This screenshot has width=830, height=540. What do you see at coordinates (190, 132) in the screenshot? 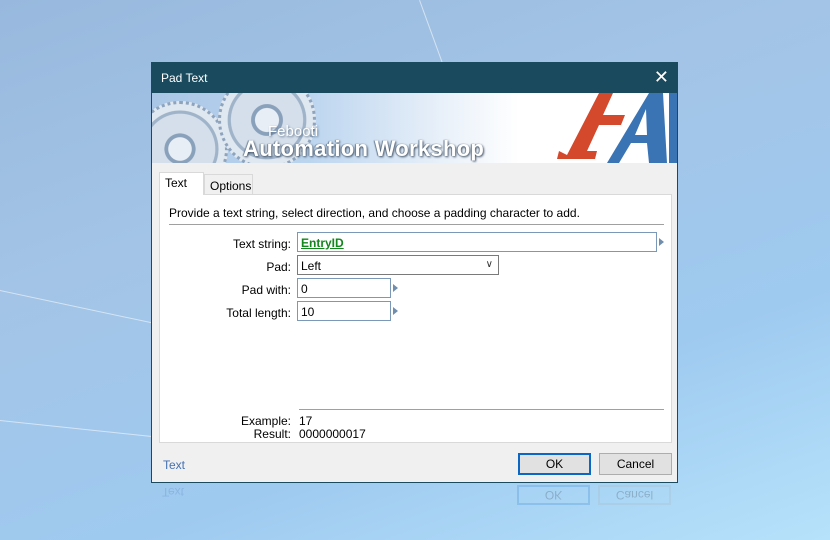
I see `gear-icon` at bounding box center [190, 132].